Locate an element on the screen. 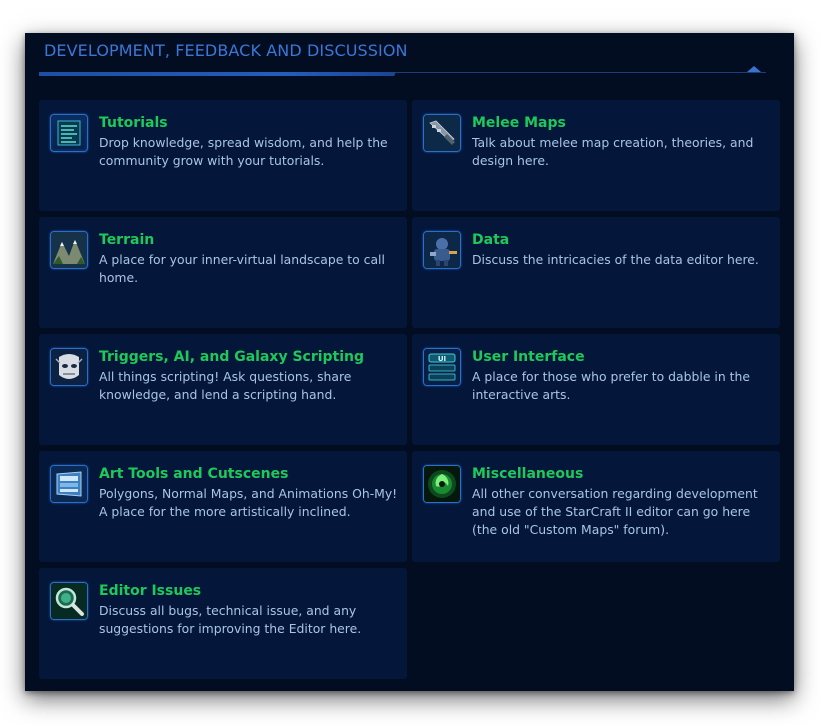  forum-title: Miscellaneous is located at coordinates (527, 474).